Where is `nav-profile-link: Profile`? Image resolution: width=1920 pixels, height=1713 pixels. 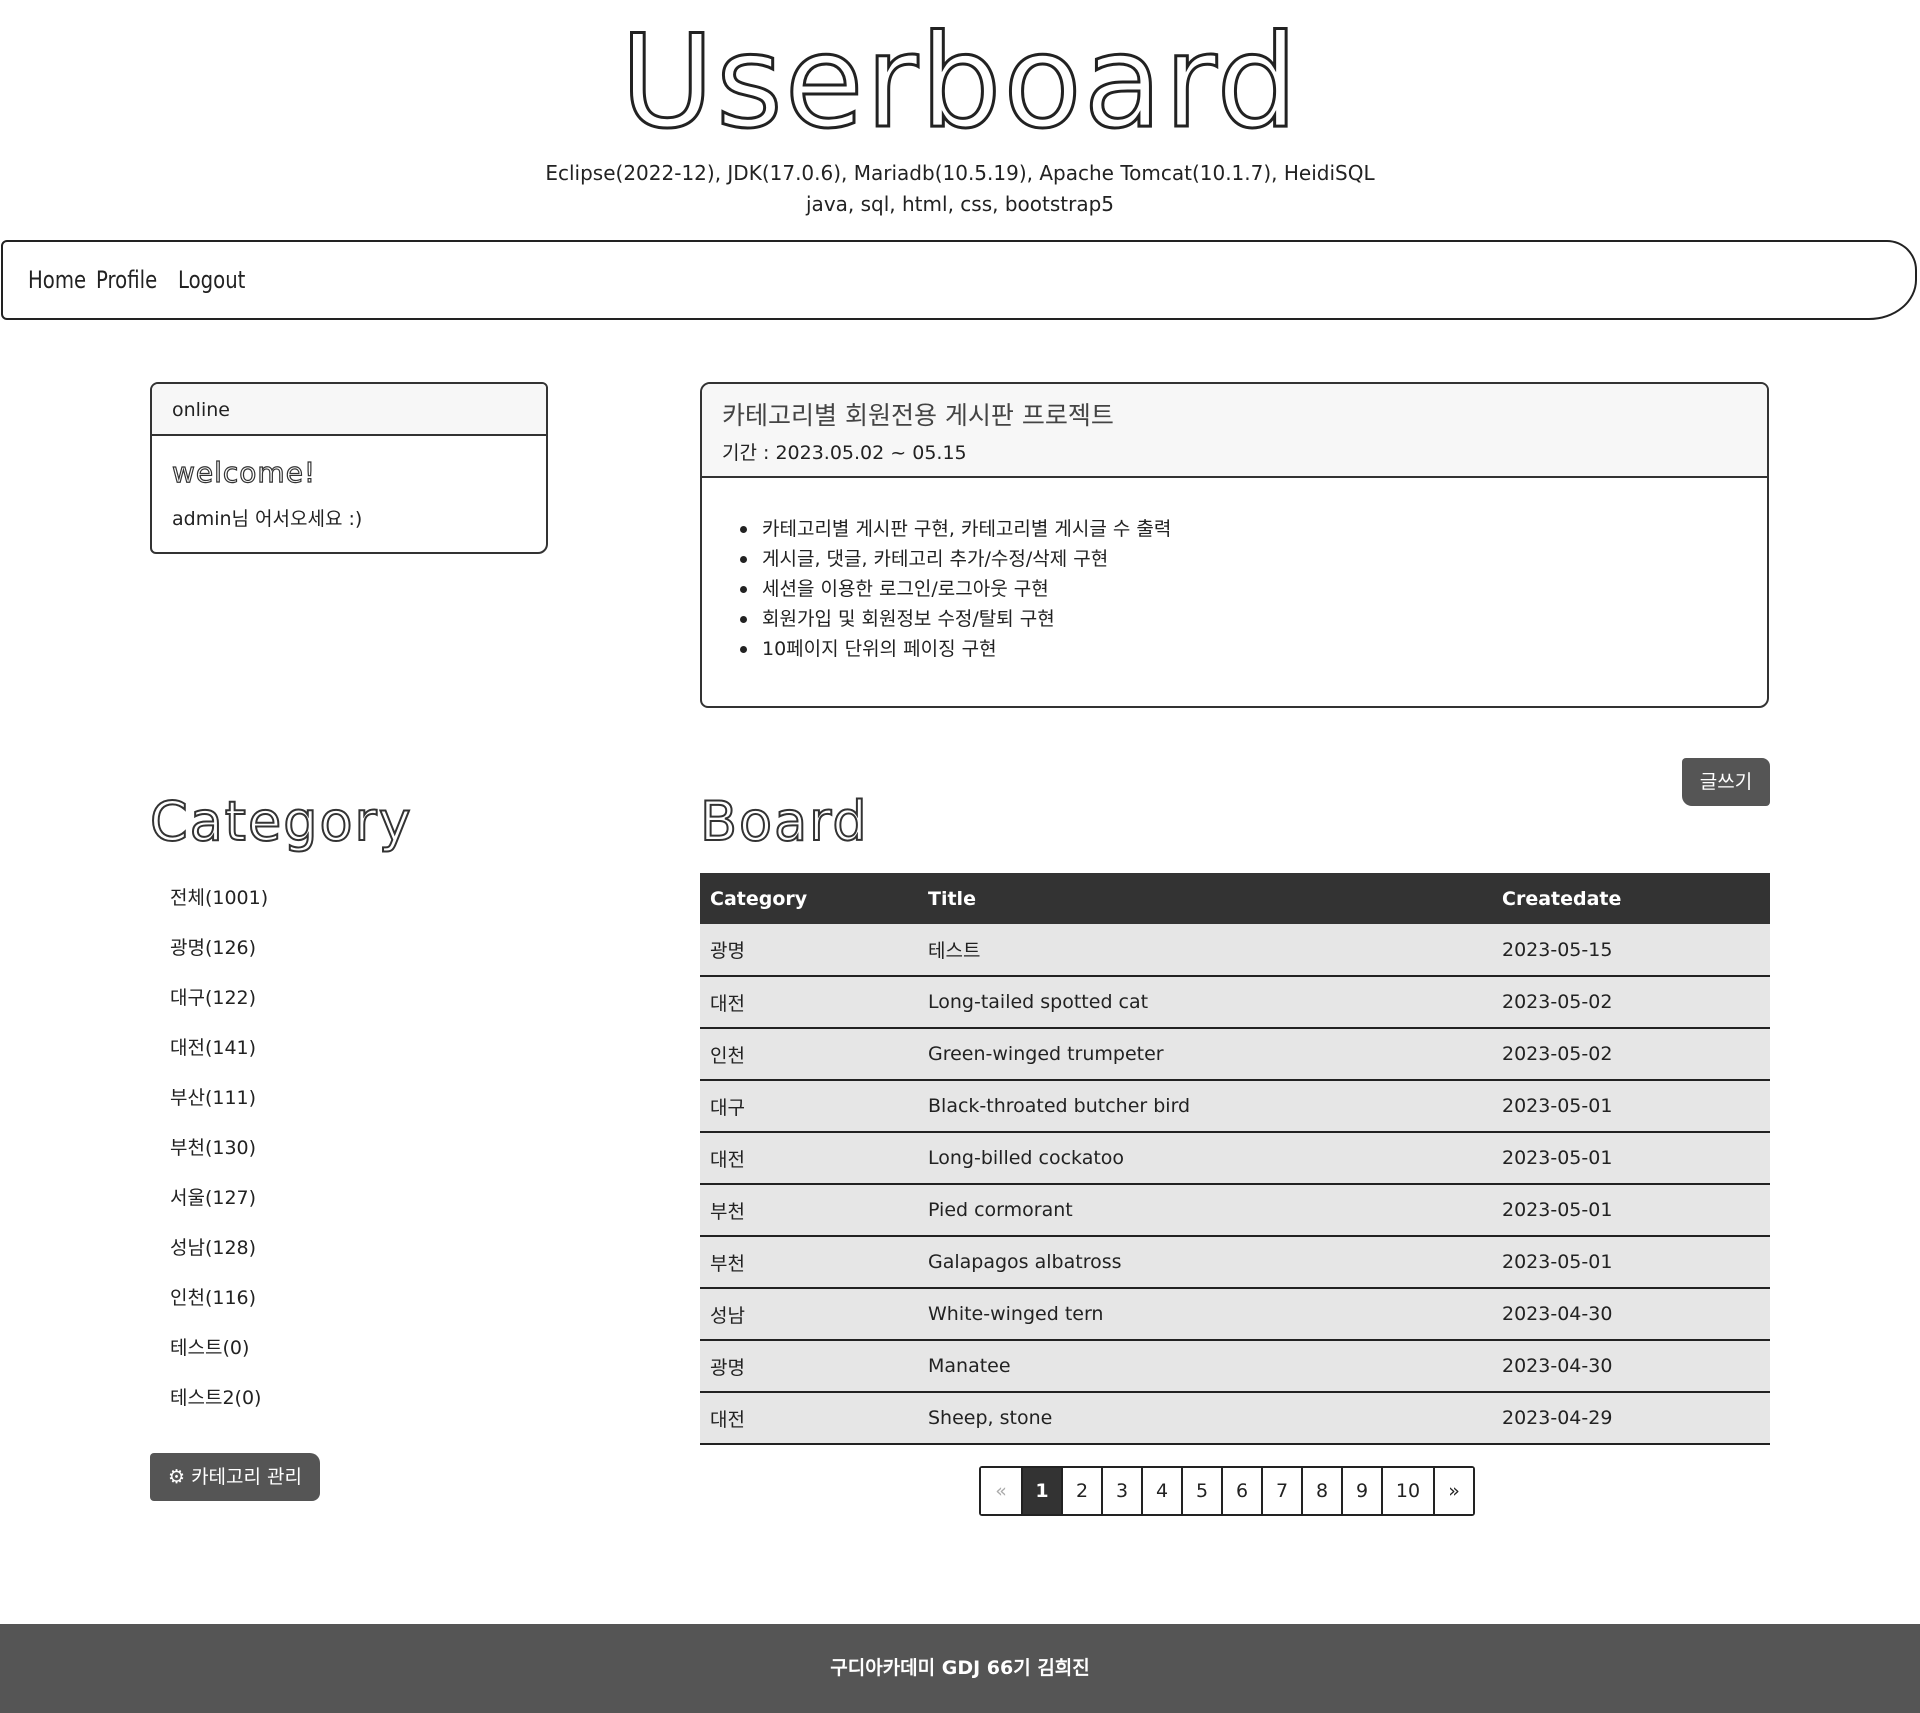 nav-profile-link: Profile is located at coordinates (126, 280).